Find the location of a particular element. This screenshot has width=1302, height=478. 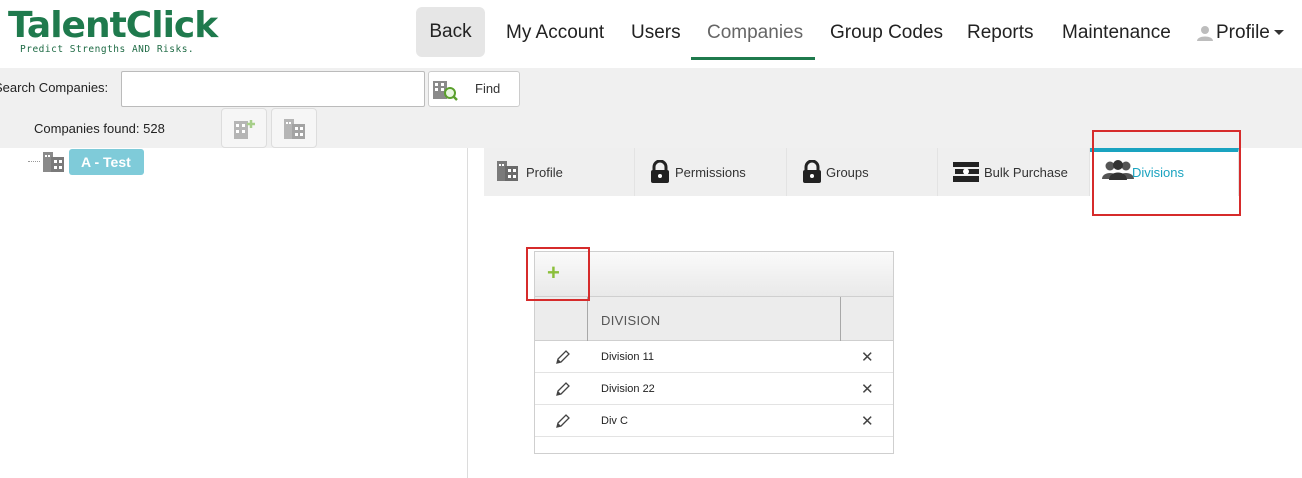

header-delete-column is located at coordinates (867, 319).